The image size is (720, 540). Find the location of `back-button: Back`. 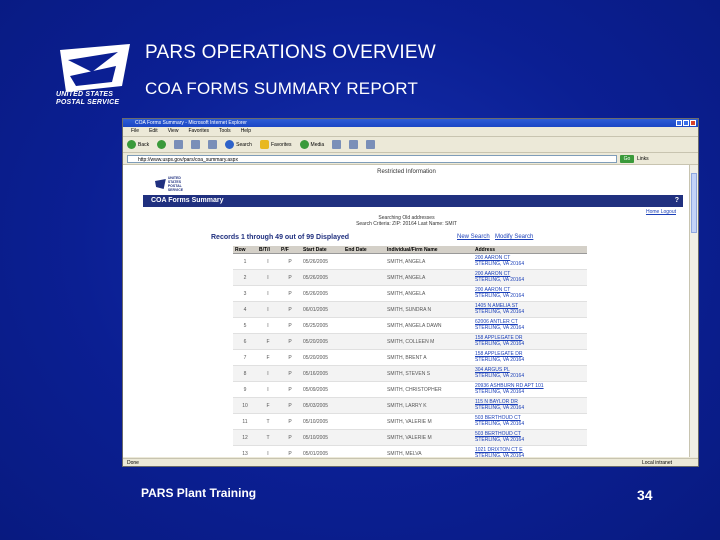

back-button: Back is located at coordinates (138, 144).